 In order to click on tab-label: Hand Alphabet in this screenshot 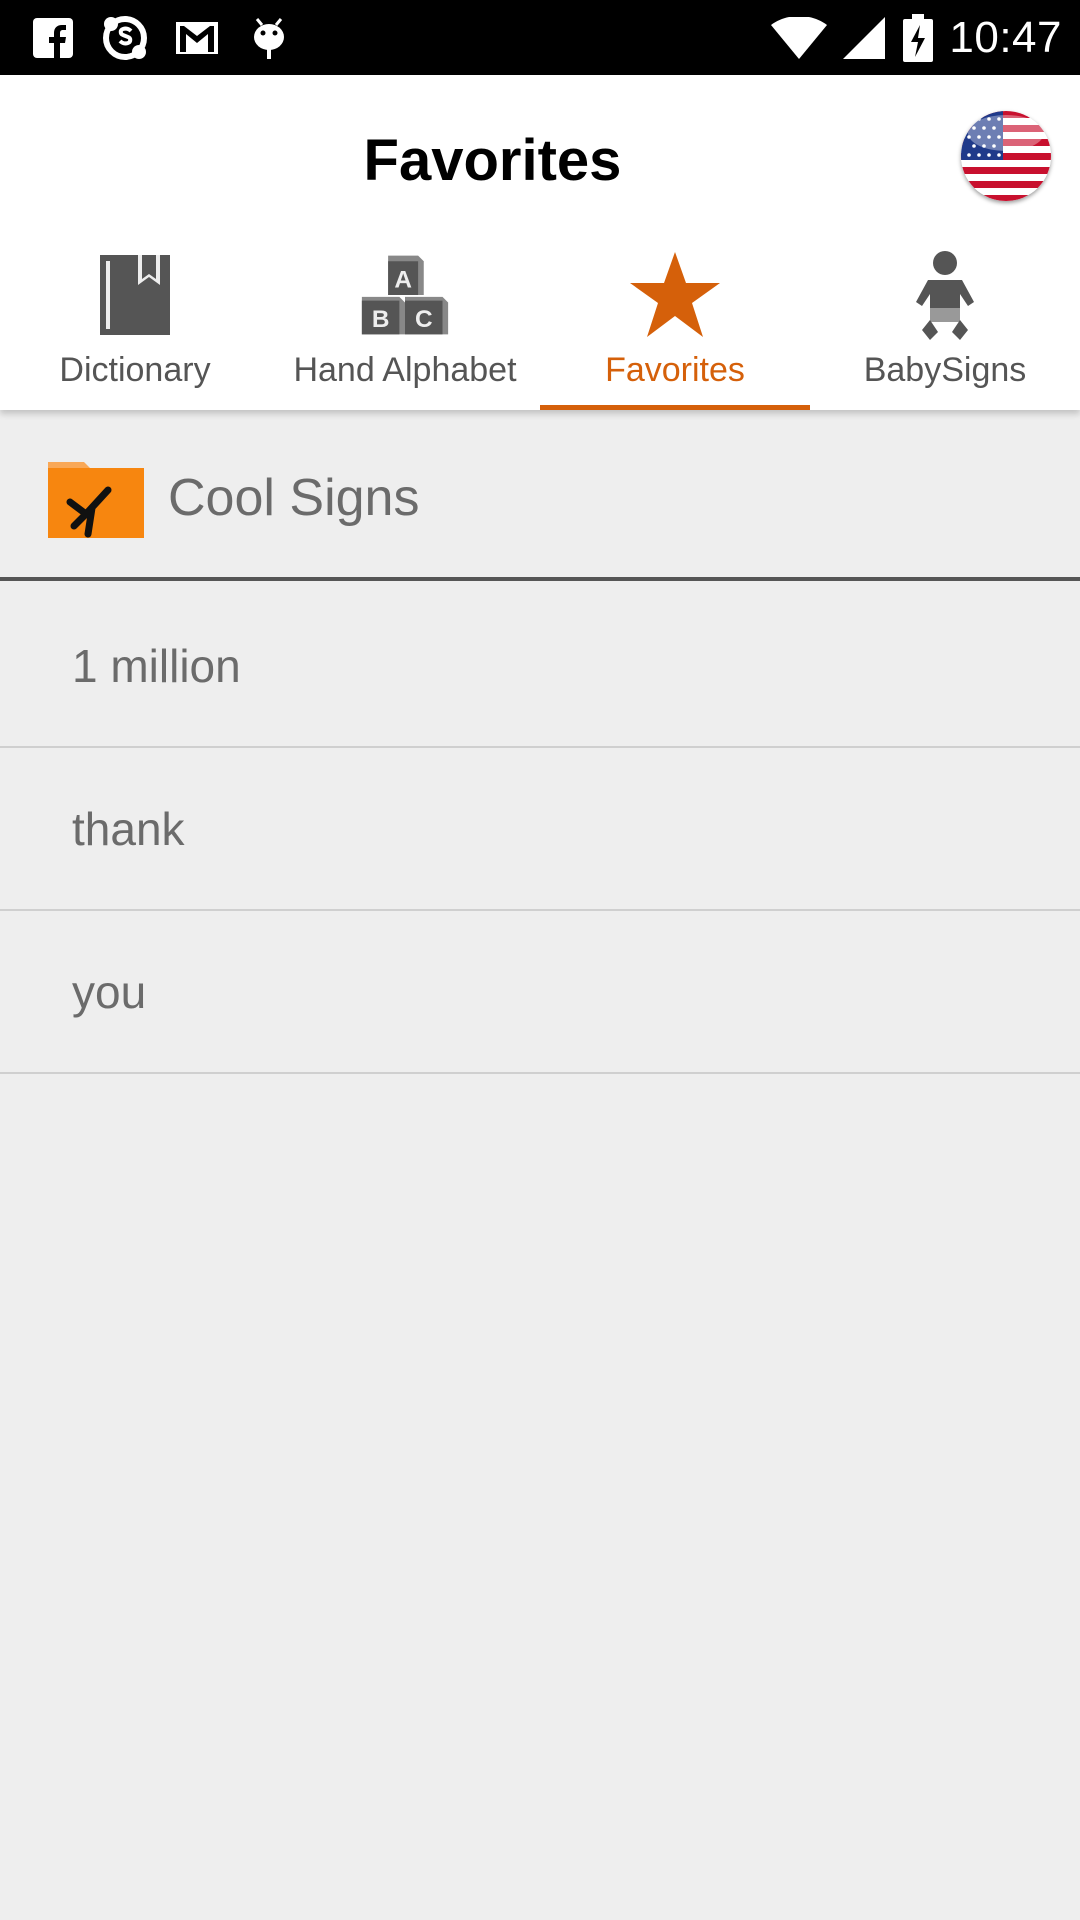, I will do `click(405, 370)`.